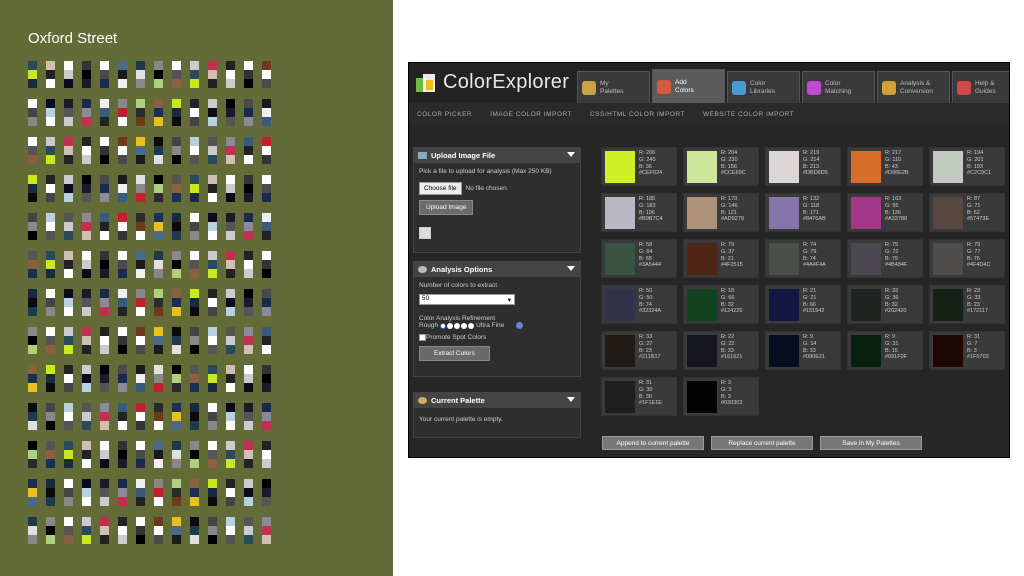 The height and width of the screenshot is (576, 1024). What do you see at coordinates (637, 114) in the screenshot?
I see `subnav-item: CSS/HTML COLOR IMPORT` at bounding box center [637, 114].